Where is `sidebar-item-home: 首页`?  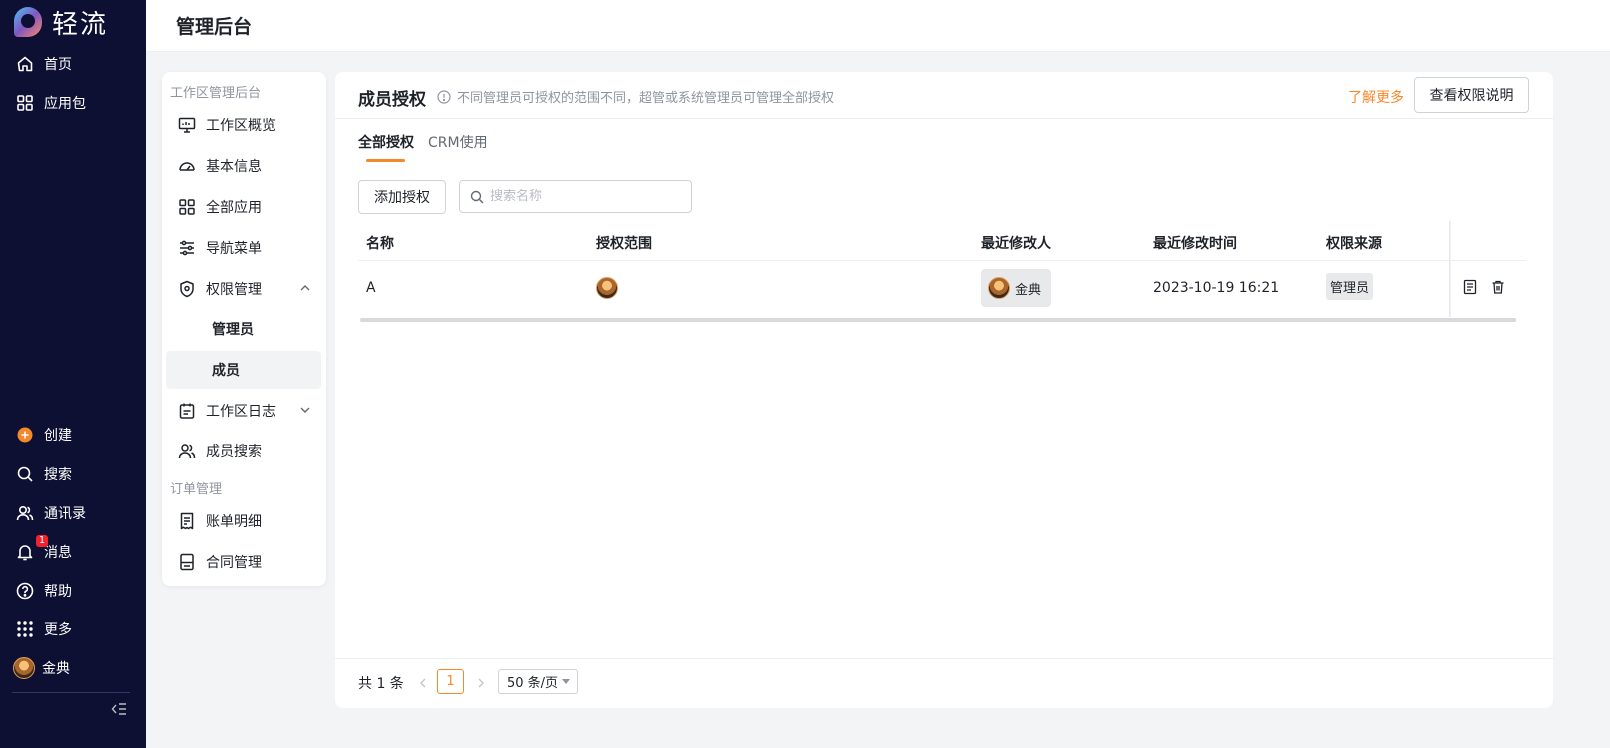 sidebar-item-home: 首页 is located at coordinates (44, 64).